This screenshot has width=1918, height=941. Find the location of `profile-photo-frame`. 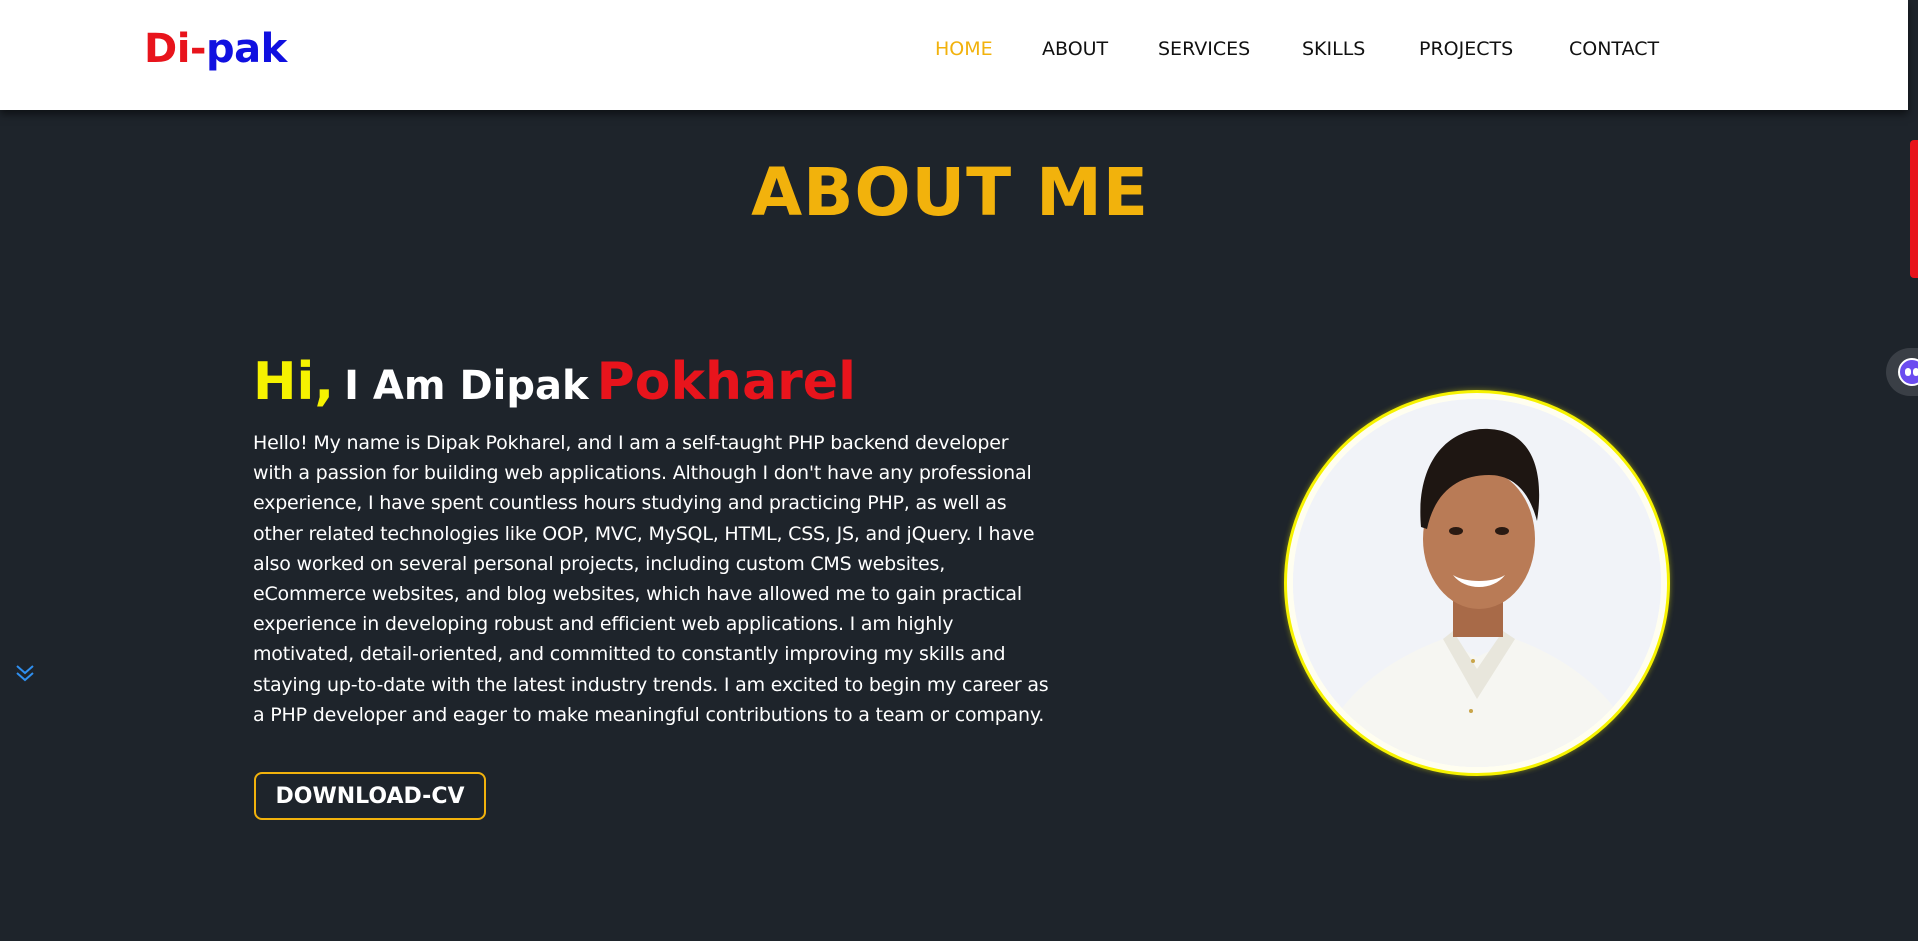

profile-photo-frame is located at coordinates (1477, 583).